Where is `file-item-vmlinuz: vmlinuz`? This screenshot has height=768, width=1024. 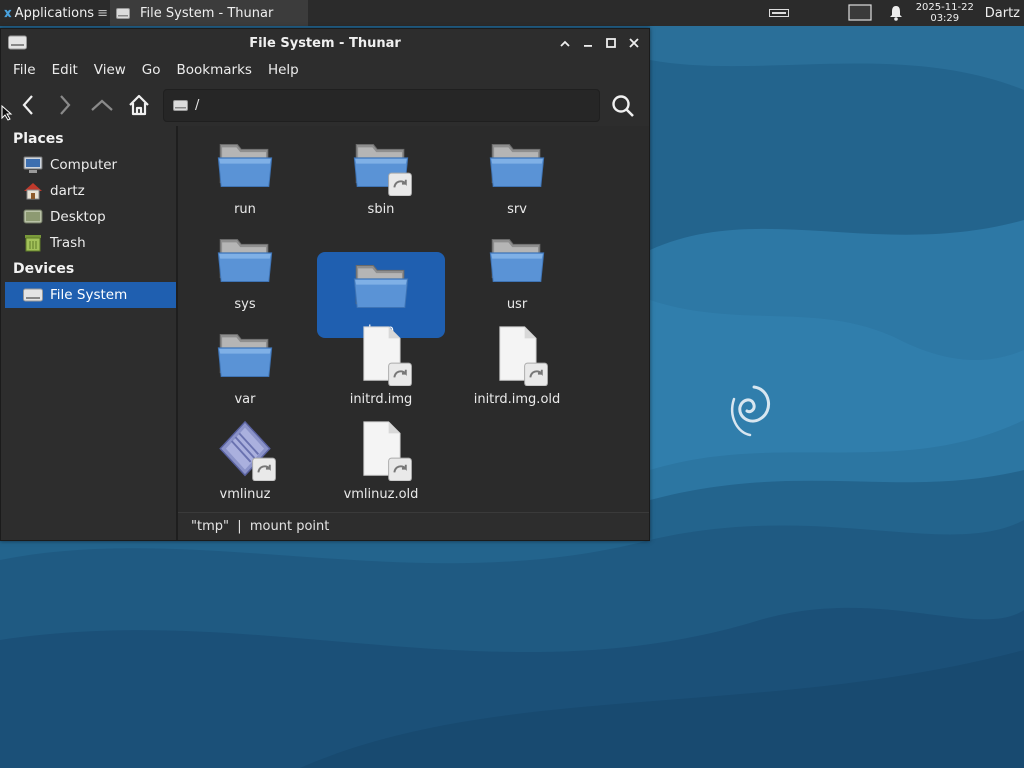
file-item-vmlinuz: vmlinuz is located at coordinates (245, 459).